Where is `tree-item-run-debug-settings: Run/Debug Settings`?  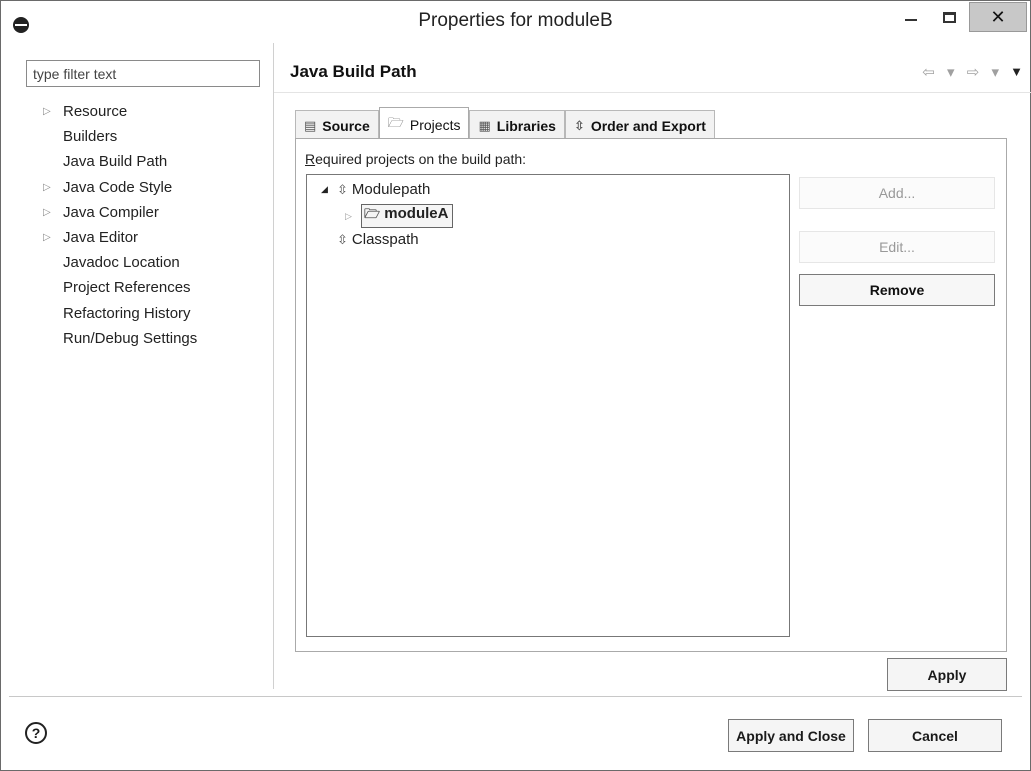 tree-item-run-debug-settings: Run/Debug Settings is located at coordinates (136, 338).